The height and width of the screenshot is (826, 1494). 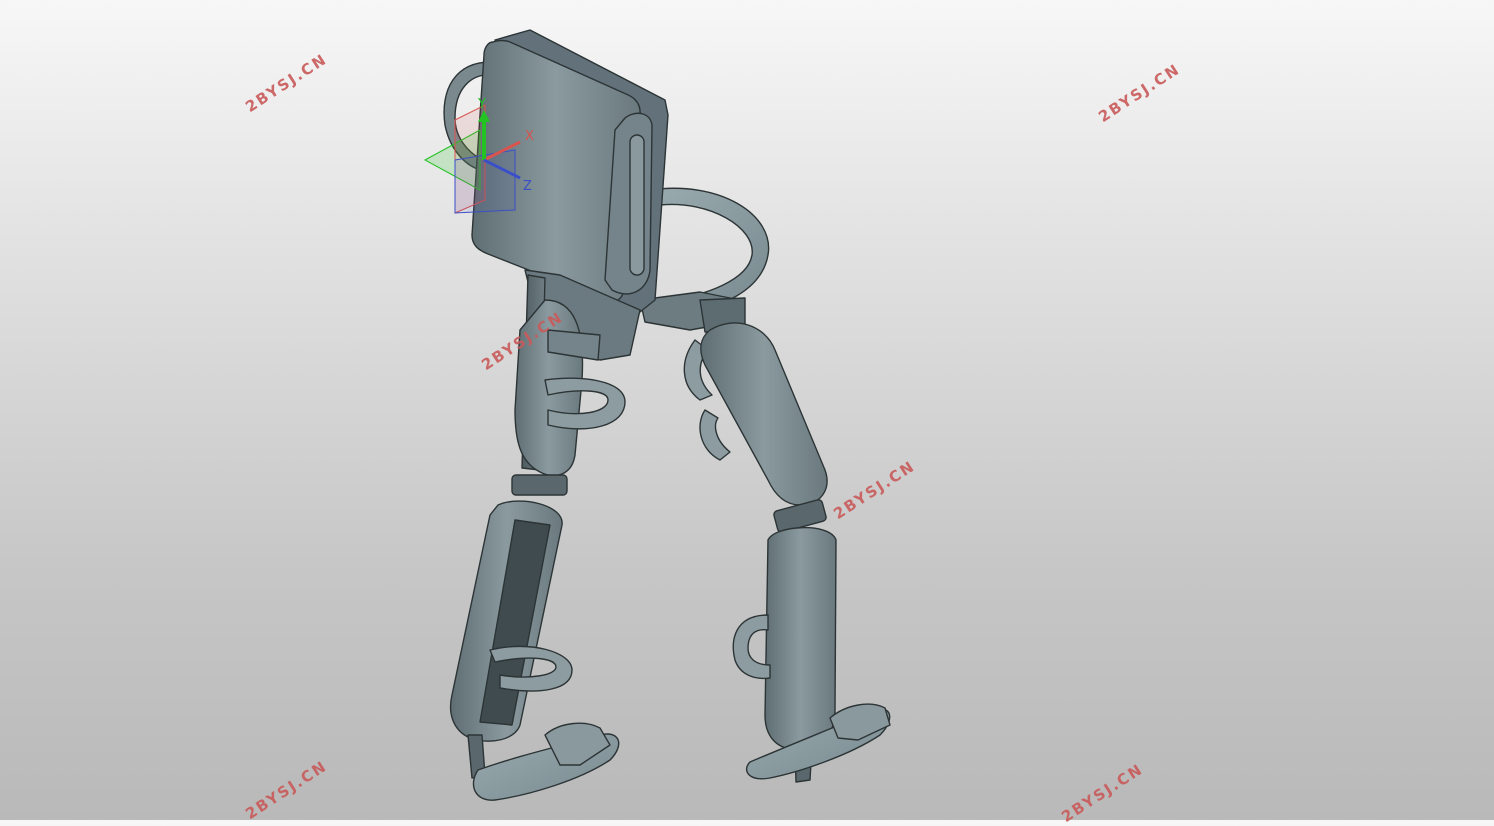 What do you see at coordinates (751, 647) in the screenshot?
I see `right-calf-strap` at bounding box center [751, 647].